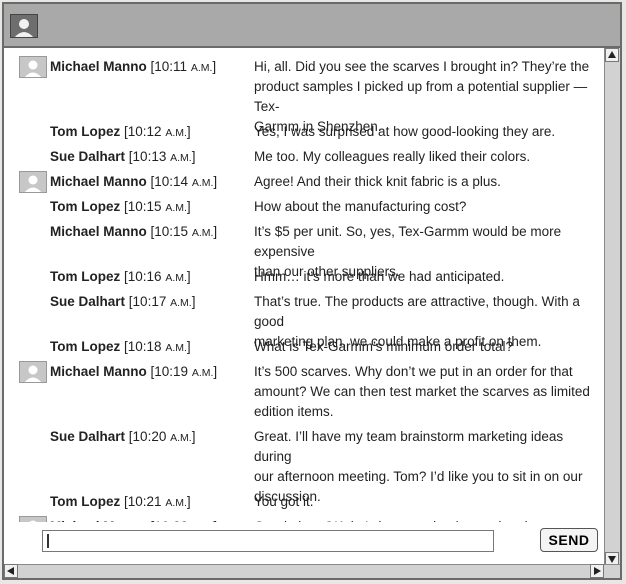 Image resolution: width=626 pixels, height=584 pixels. I want to click on message-time: [10:13, so click(149, 156).